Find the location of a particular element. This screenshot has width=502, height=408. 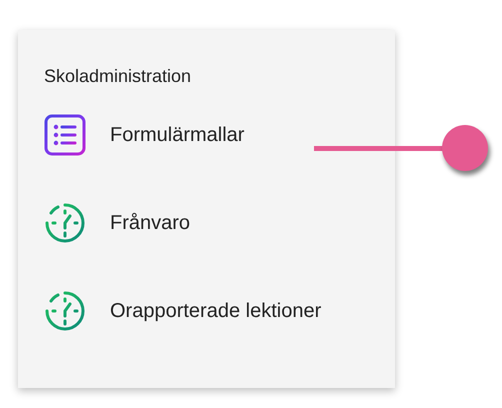

menu-heading: Skoladministration is located at coordinates (118, 76).